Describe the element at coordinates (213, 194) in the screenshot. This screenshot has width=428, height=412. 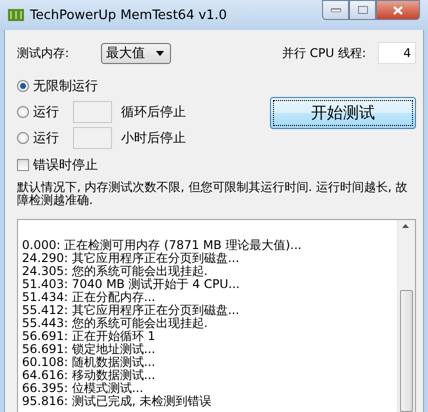
I see `description-text: 默认情况下, 内存测试次数不限, 但您可限制其运行时间. 运行时间越长, 故障检测越准确.` at that location.